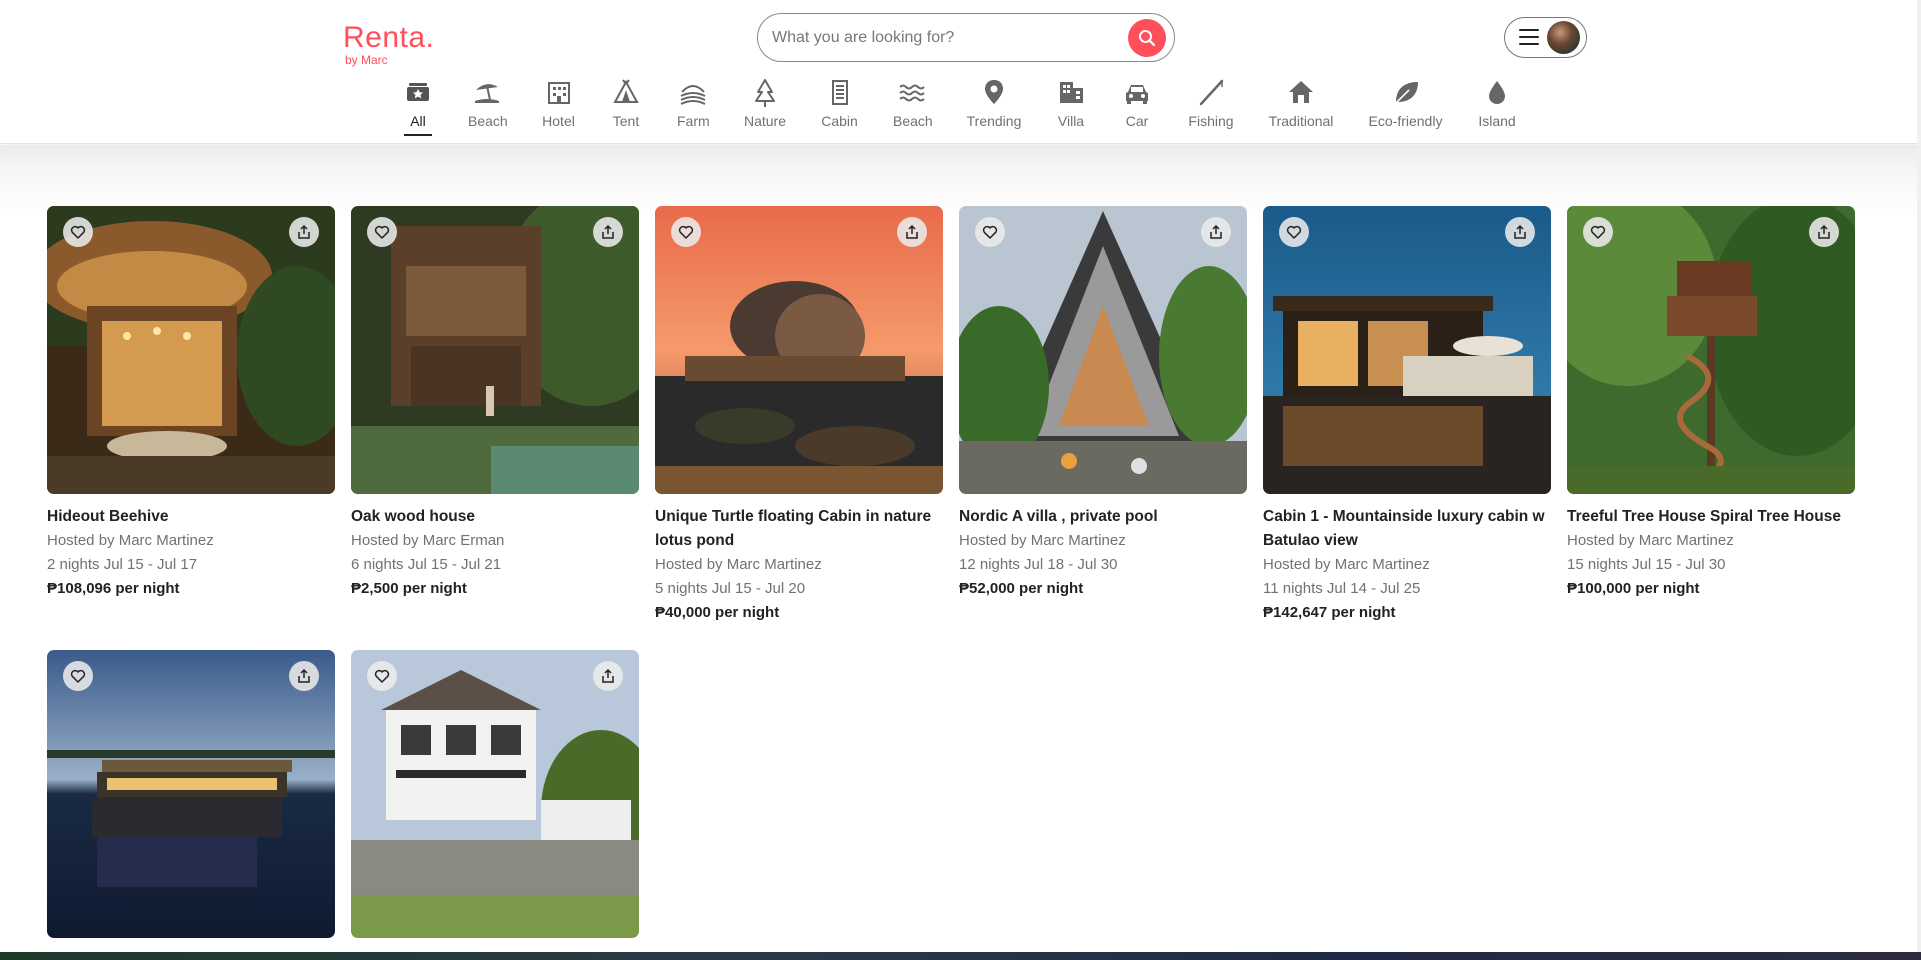  I want to click on category-farm: Farm, so click(693, 104).